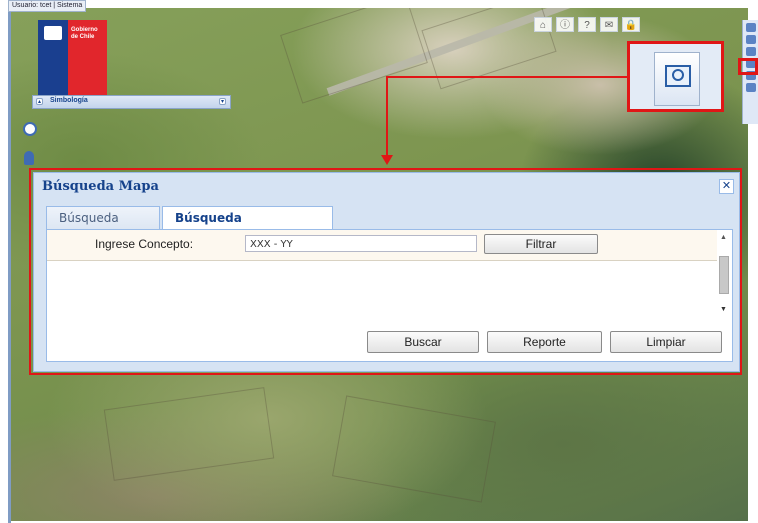 The width and height of the screenshot is (758, 523). I want to click on buscar-button: Buscar, so click(423, 342).